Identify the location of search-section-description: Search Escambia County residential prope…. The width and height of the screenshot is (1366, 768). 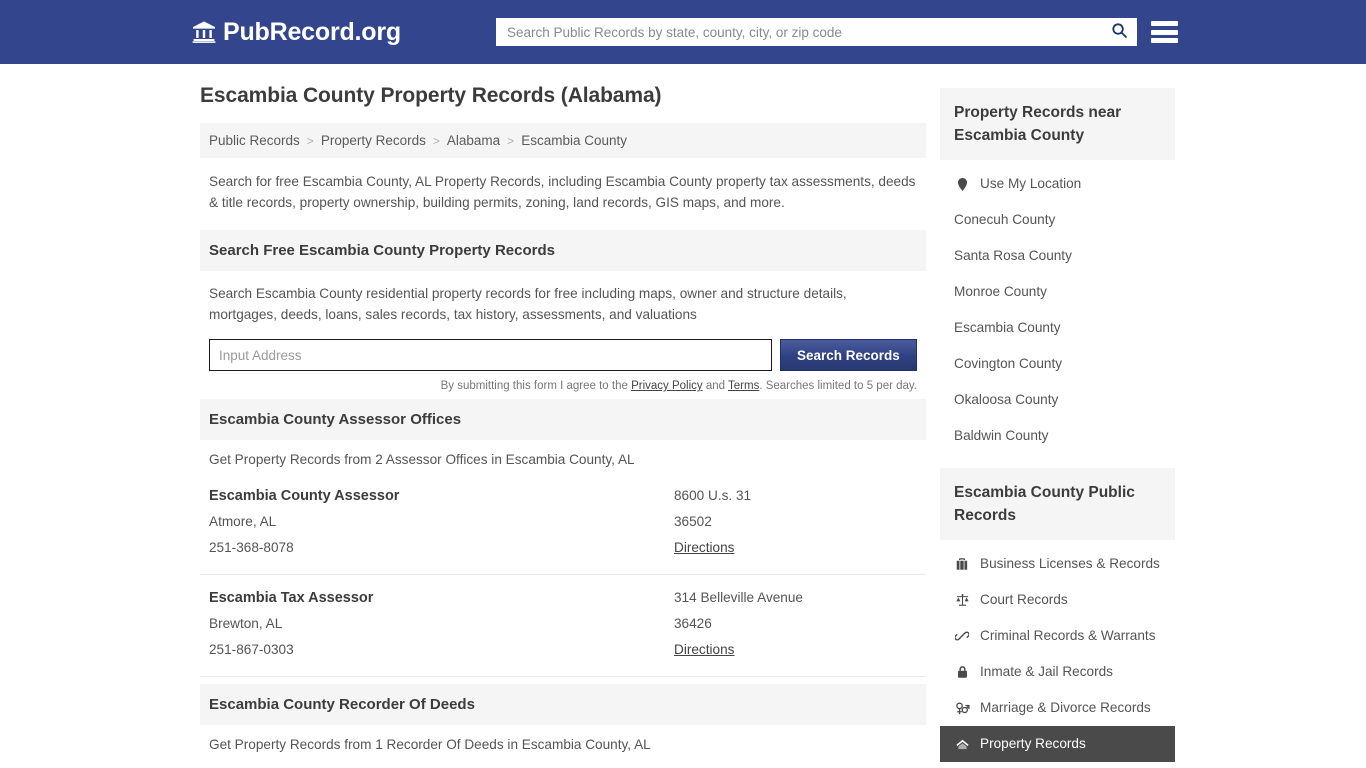
(528, 304).